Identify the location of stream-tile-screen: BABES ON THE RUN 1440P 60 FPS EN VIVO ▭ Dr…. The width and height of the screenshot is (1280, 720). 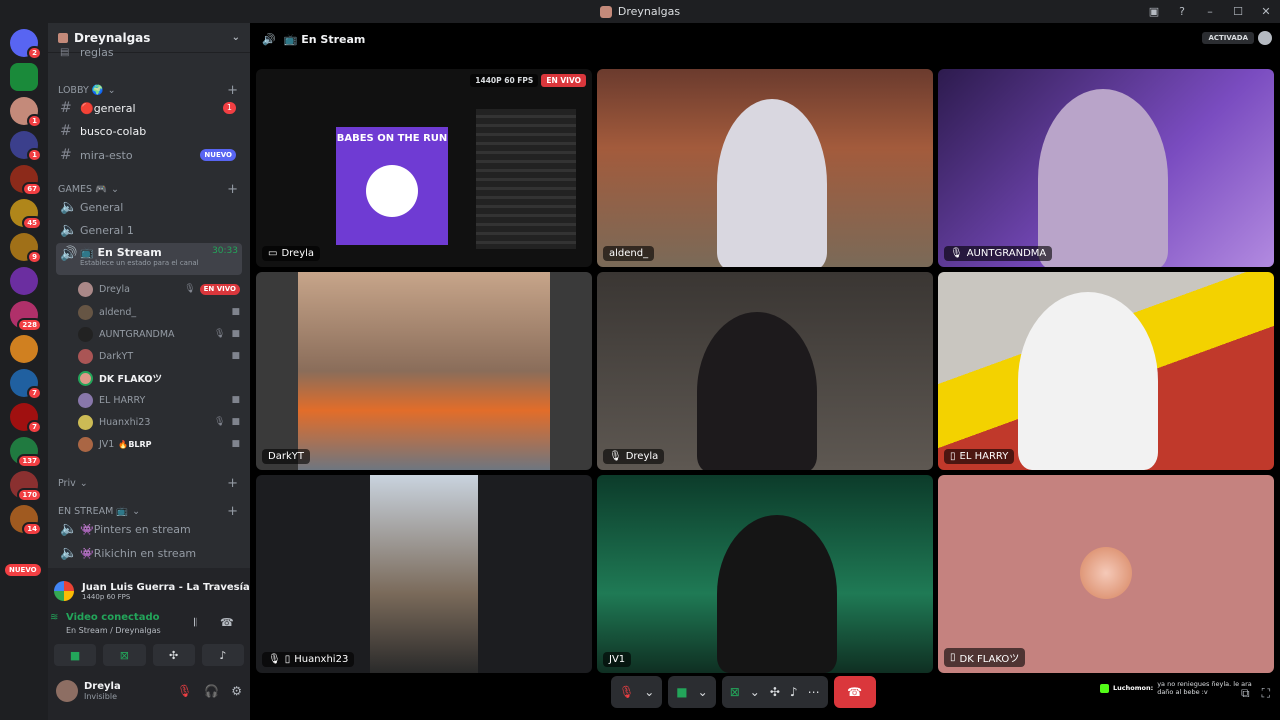
(424, 168).